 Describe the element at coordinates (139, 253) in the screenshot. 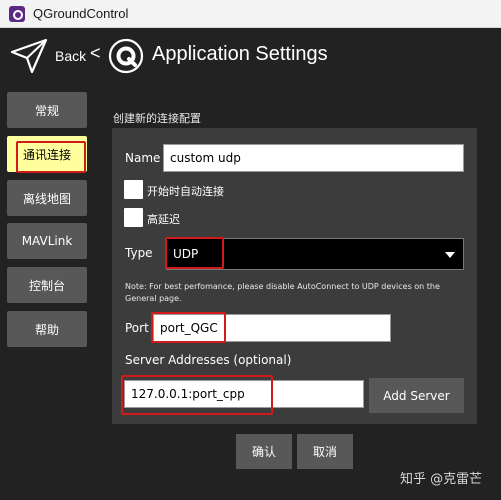

I see `type-label: Type` at that location.